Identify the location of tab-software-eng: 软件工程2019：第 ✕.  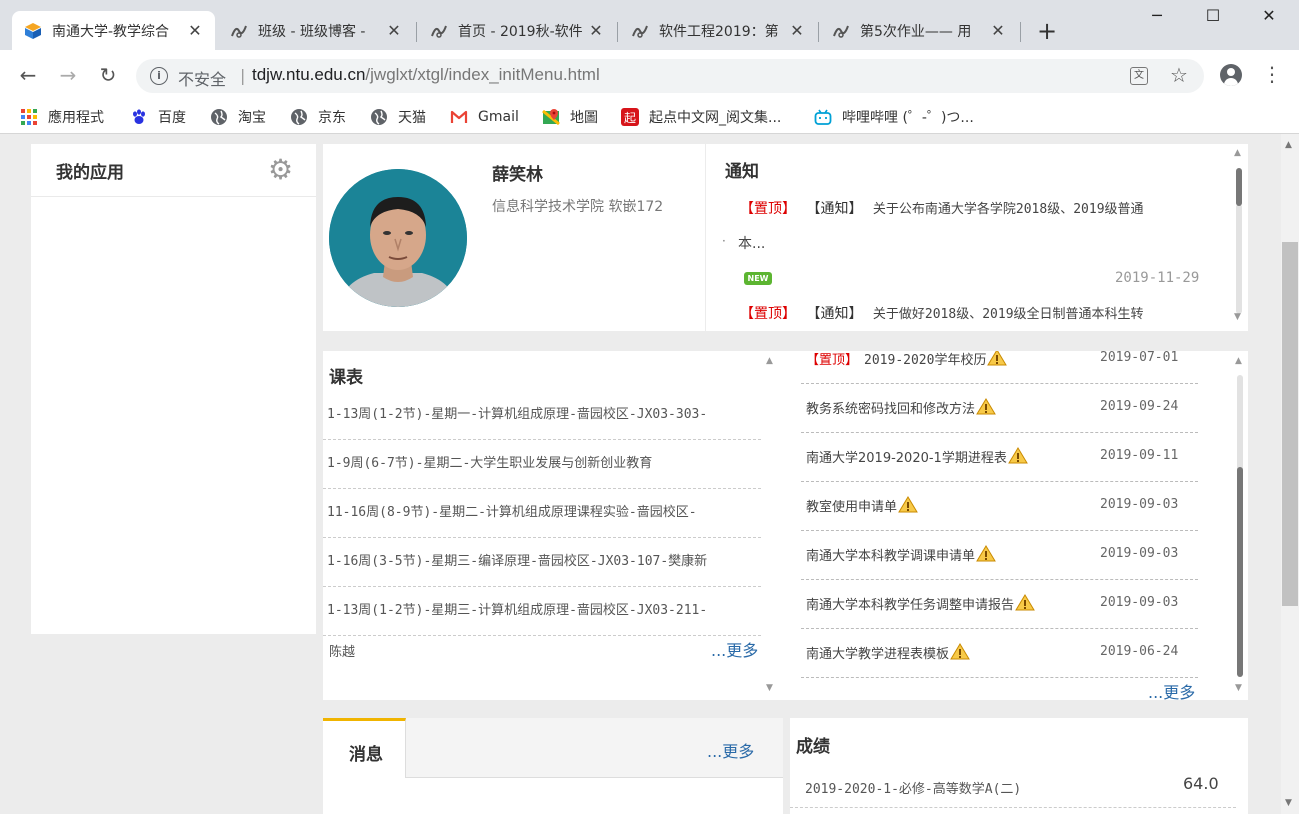
(718, 30).